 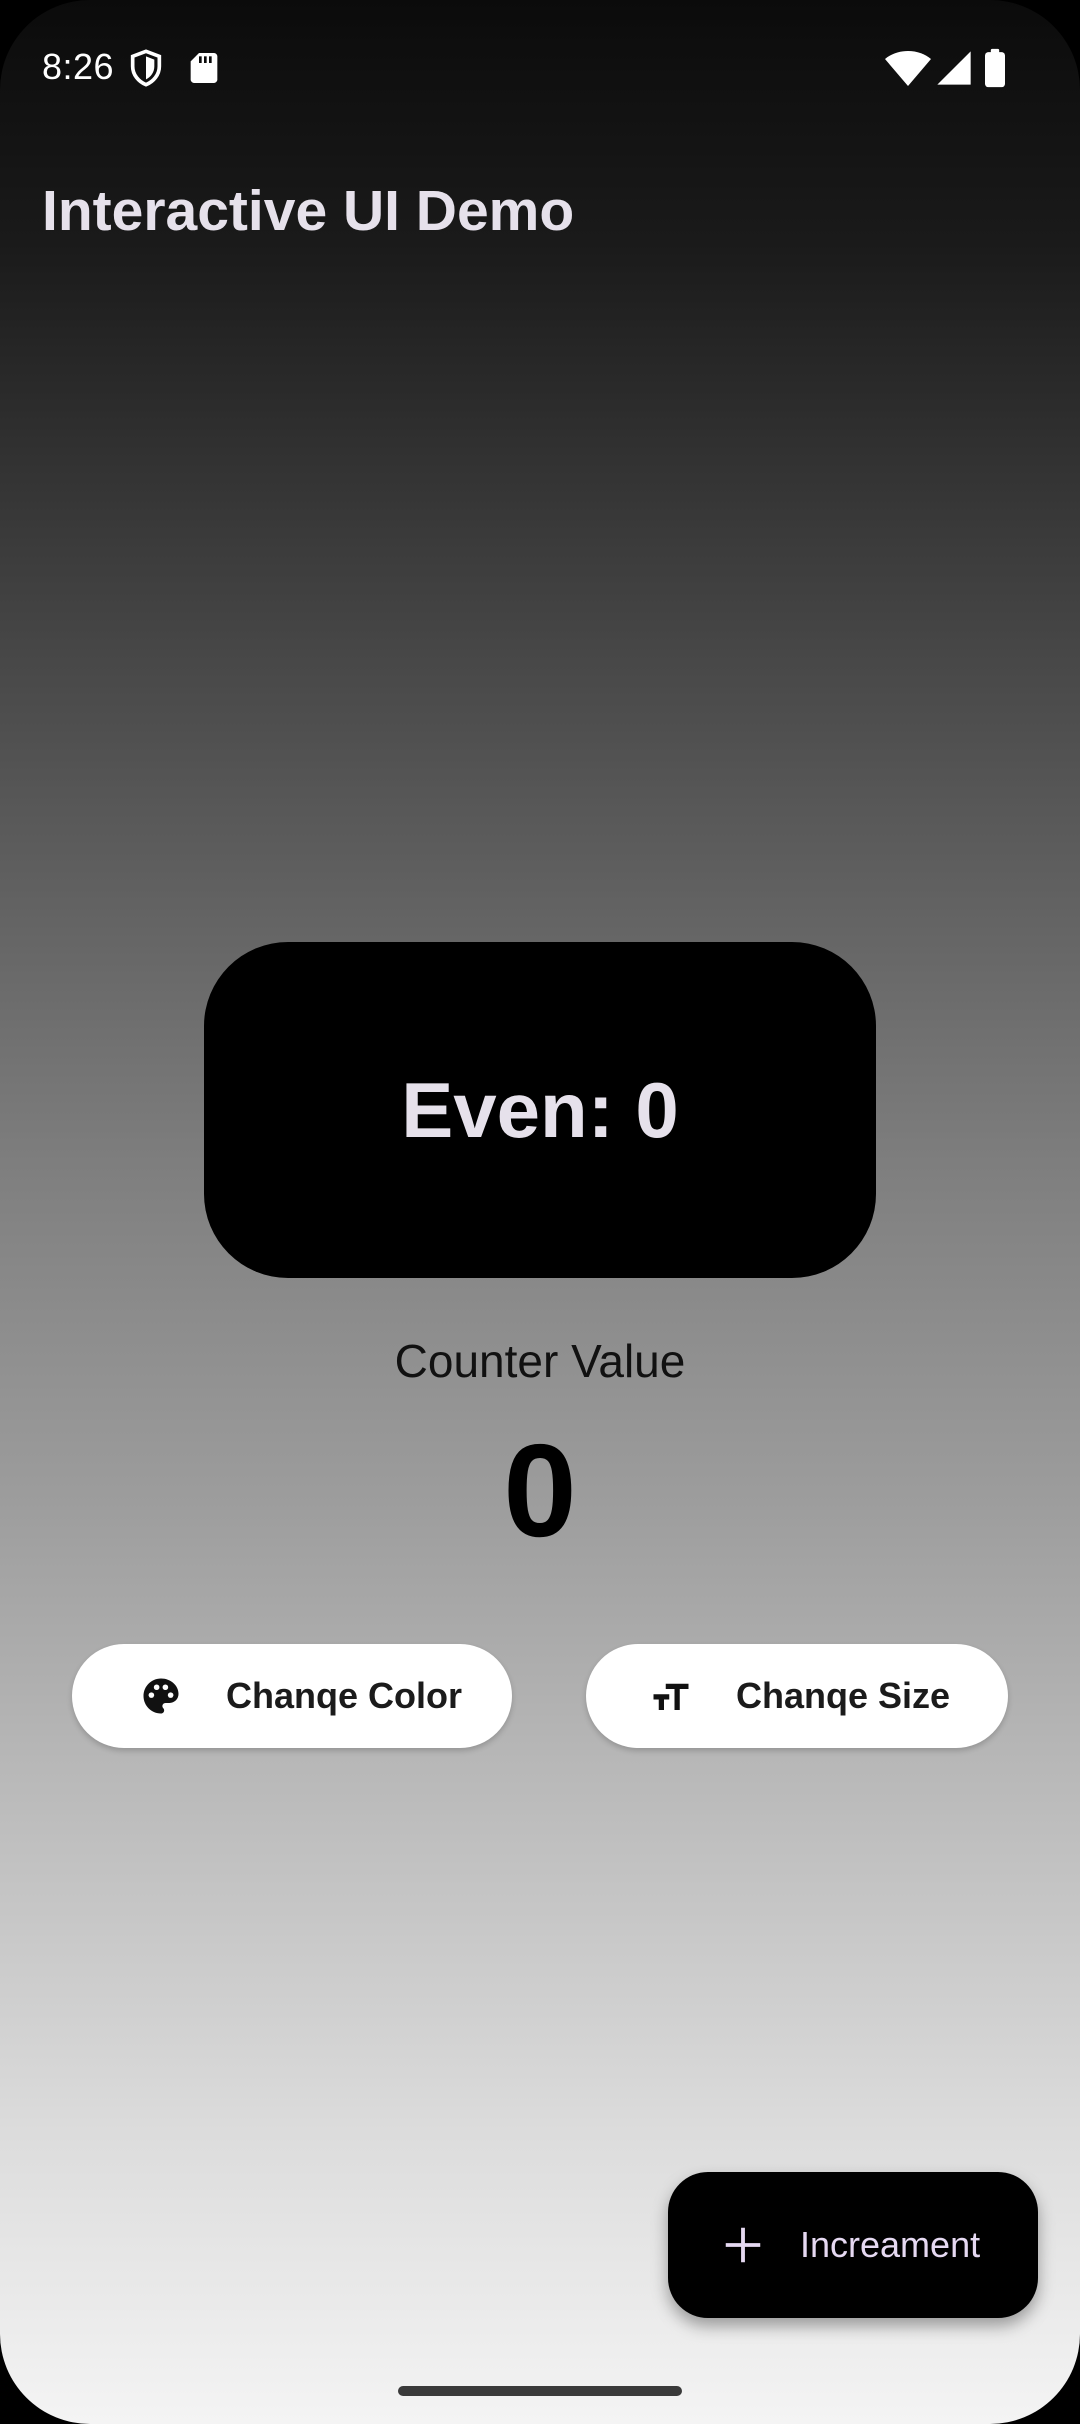 I want to click on parity-card: Even: 0, so click(x=540, y=1110).